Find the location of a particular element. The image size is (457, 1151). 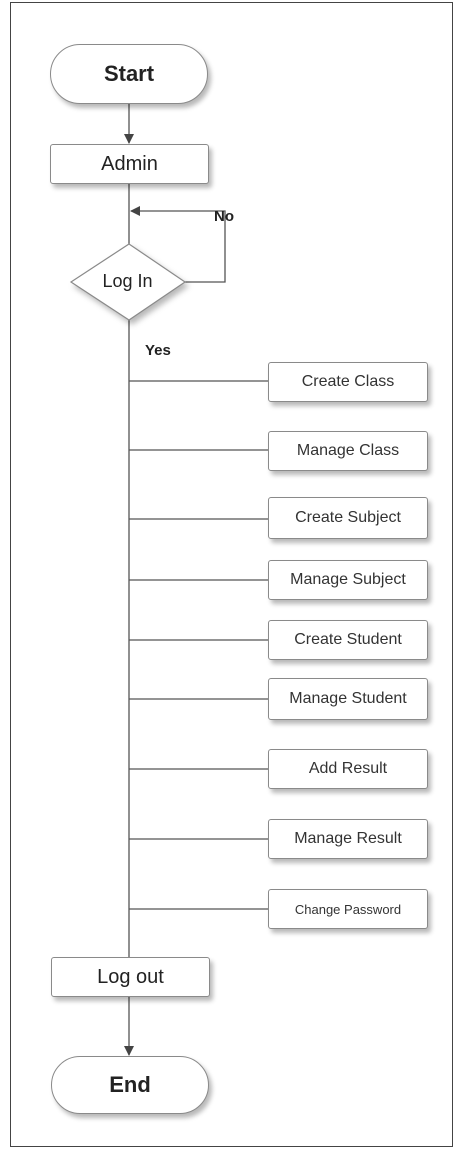

logout-label: Log out is located at coordinates (130, 976).